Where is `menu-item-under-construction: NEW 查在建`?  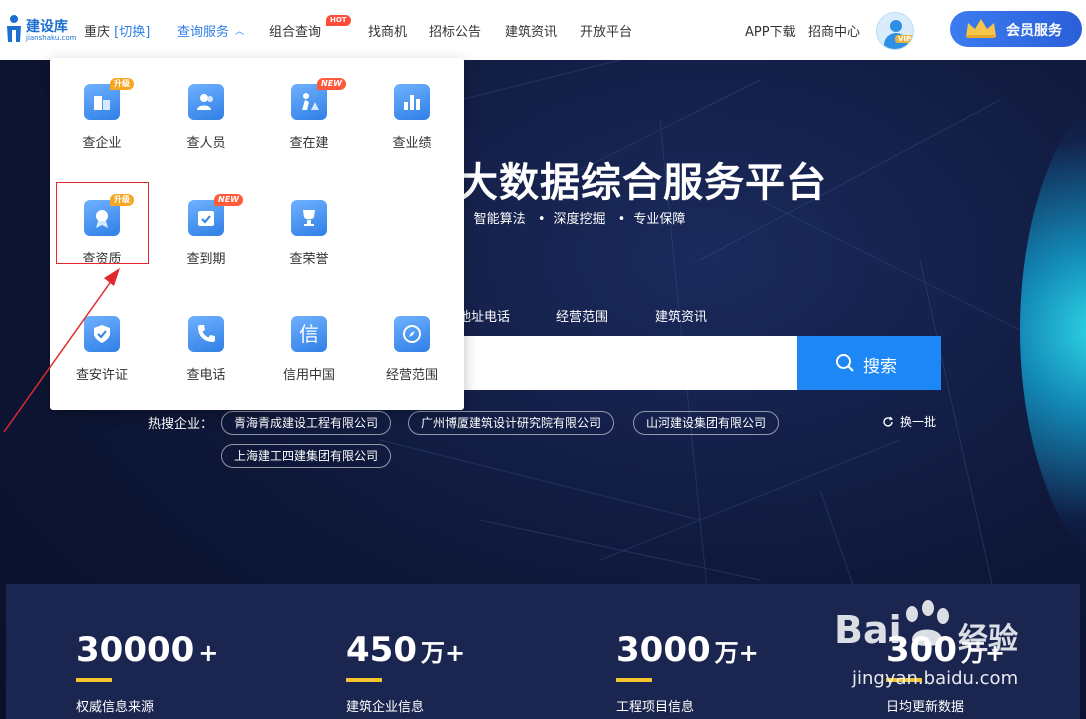 menu-item-under-construction: NEW 查在建 is located at coordinates (309, 110).